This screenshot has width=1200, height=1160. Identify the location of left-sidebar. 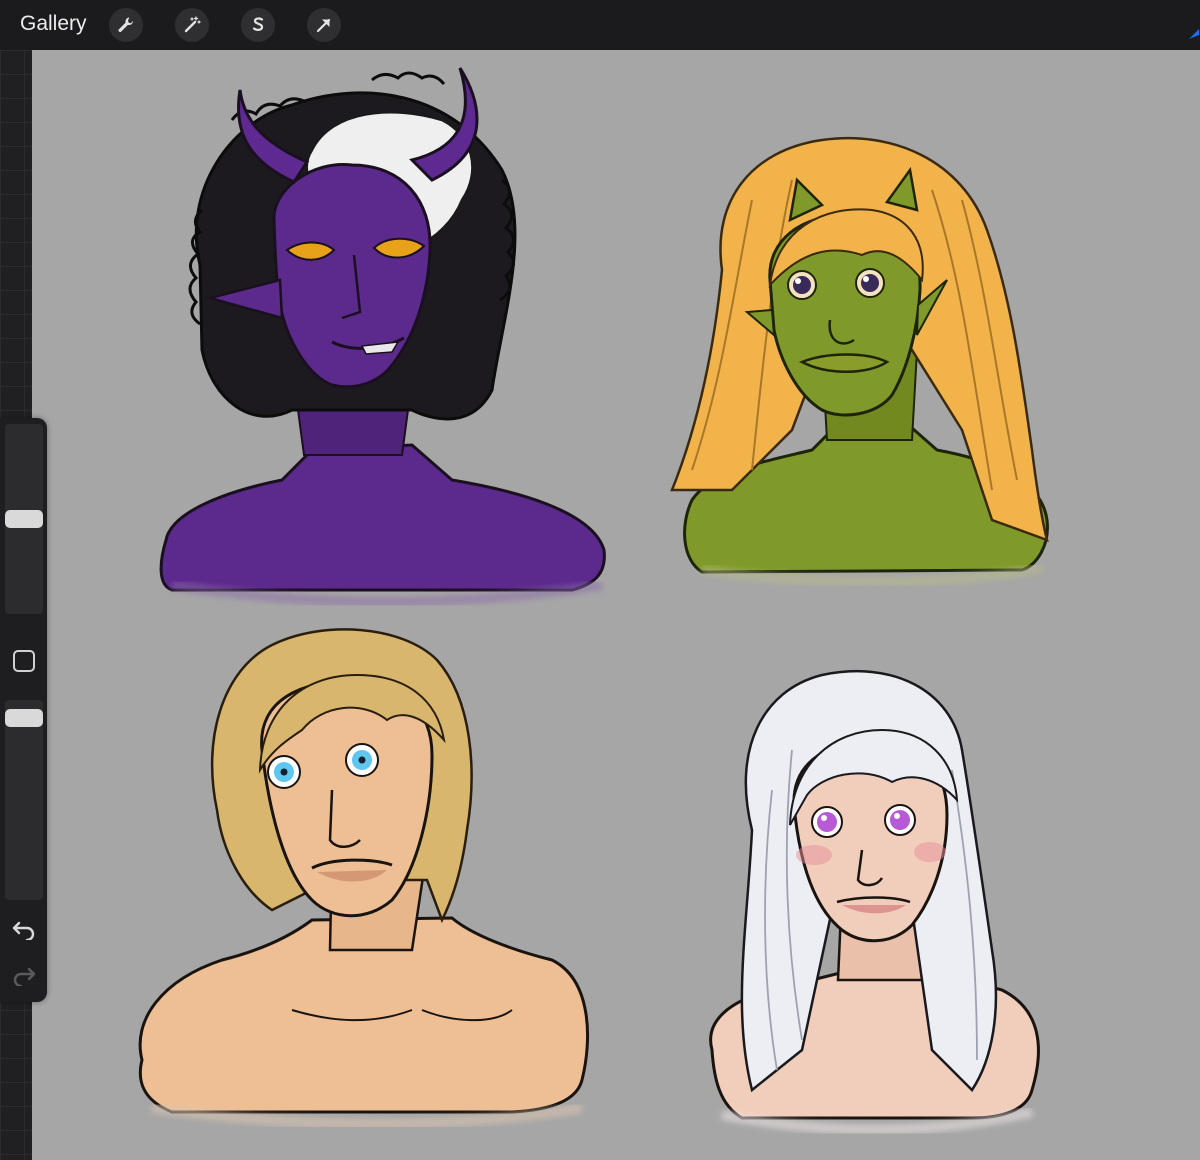
(23, 710).